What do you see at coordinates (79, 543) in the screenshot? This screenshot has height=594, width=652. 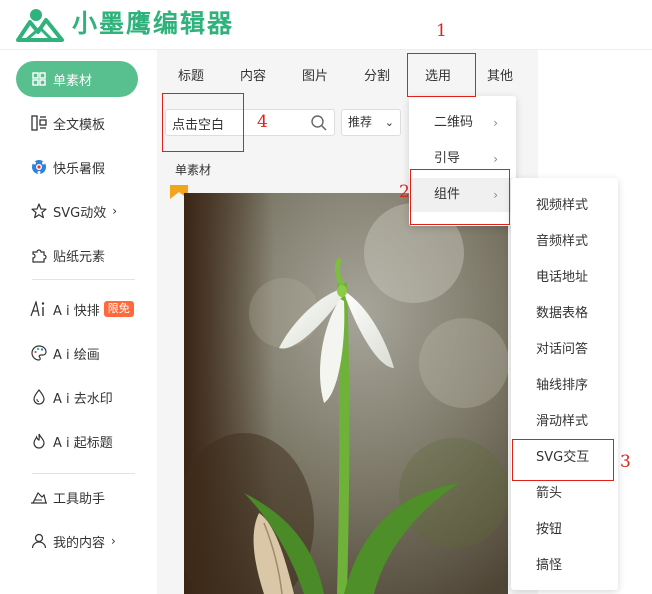 I see `sidebar-item-label: 我的内容` at bounding box center [79, 543].